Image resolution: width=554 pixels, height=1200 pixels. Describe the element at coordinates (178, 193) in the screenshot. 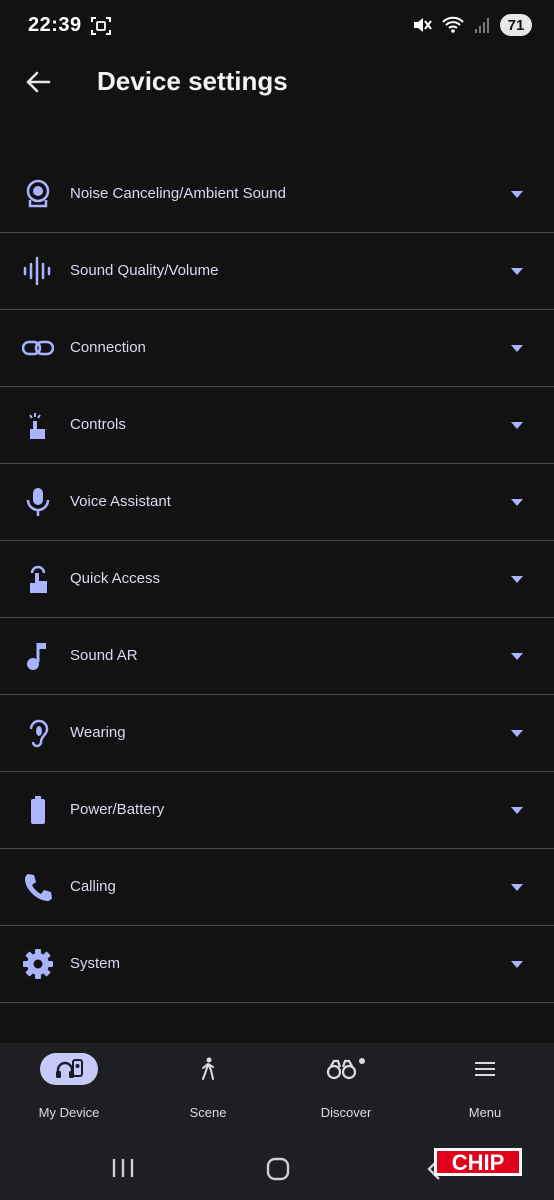

I see `setting-label: Noise Canceling/Ambient Sound` at that location.